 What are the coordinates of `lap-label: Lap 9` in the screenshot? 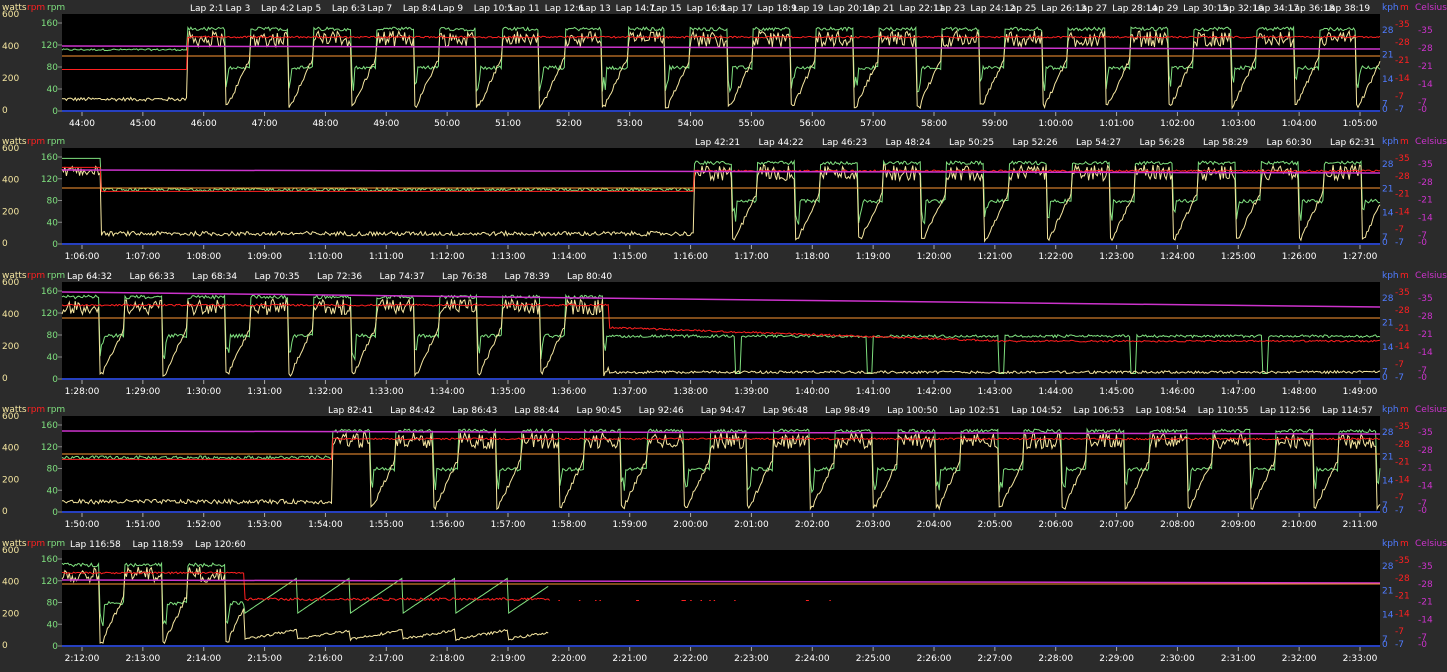 It's located at (450, 9).